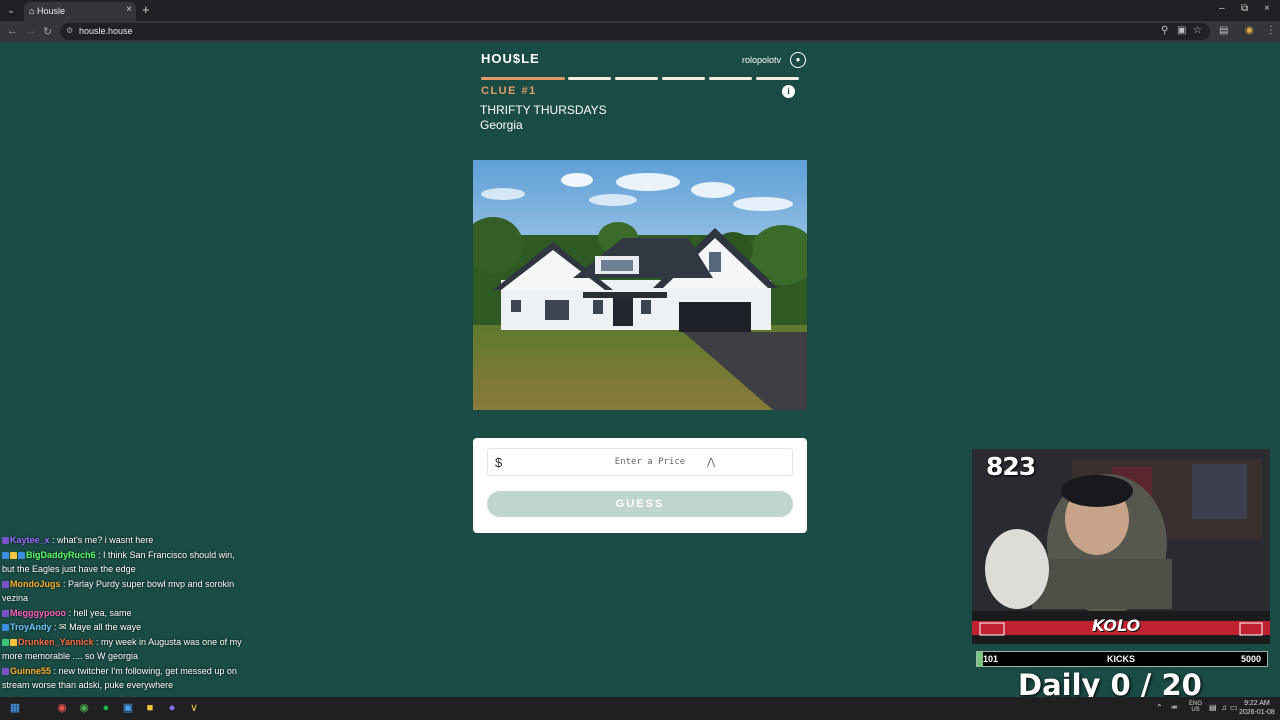  What do you see at coordinates (1195, 707) in the screenshot?
I see `language-indicator: ENG US` at bounding box center [1195, 707].